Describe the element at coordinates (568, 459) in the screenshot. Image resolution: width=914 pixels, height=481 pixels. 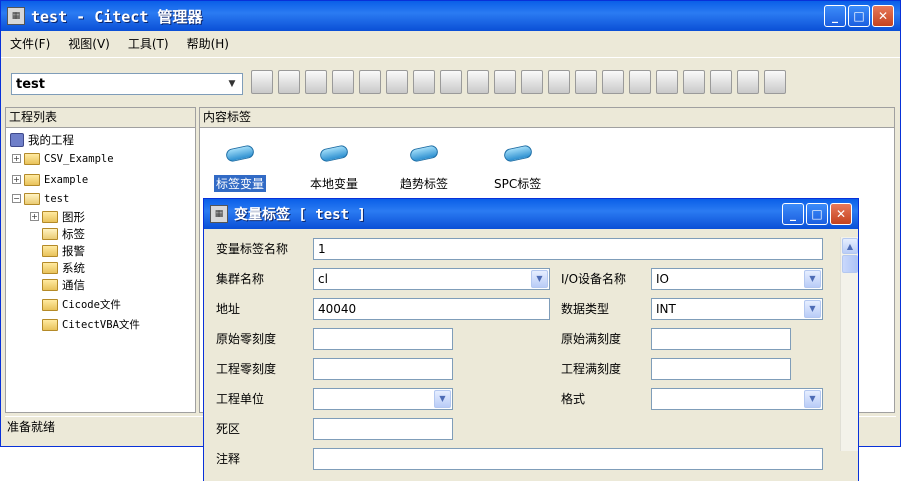
I see `comment-field` at that location.